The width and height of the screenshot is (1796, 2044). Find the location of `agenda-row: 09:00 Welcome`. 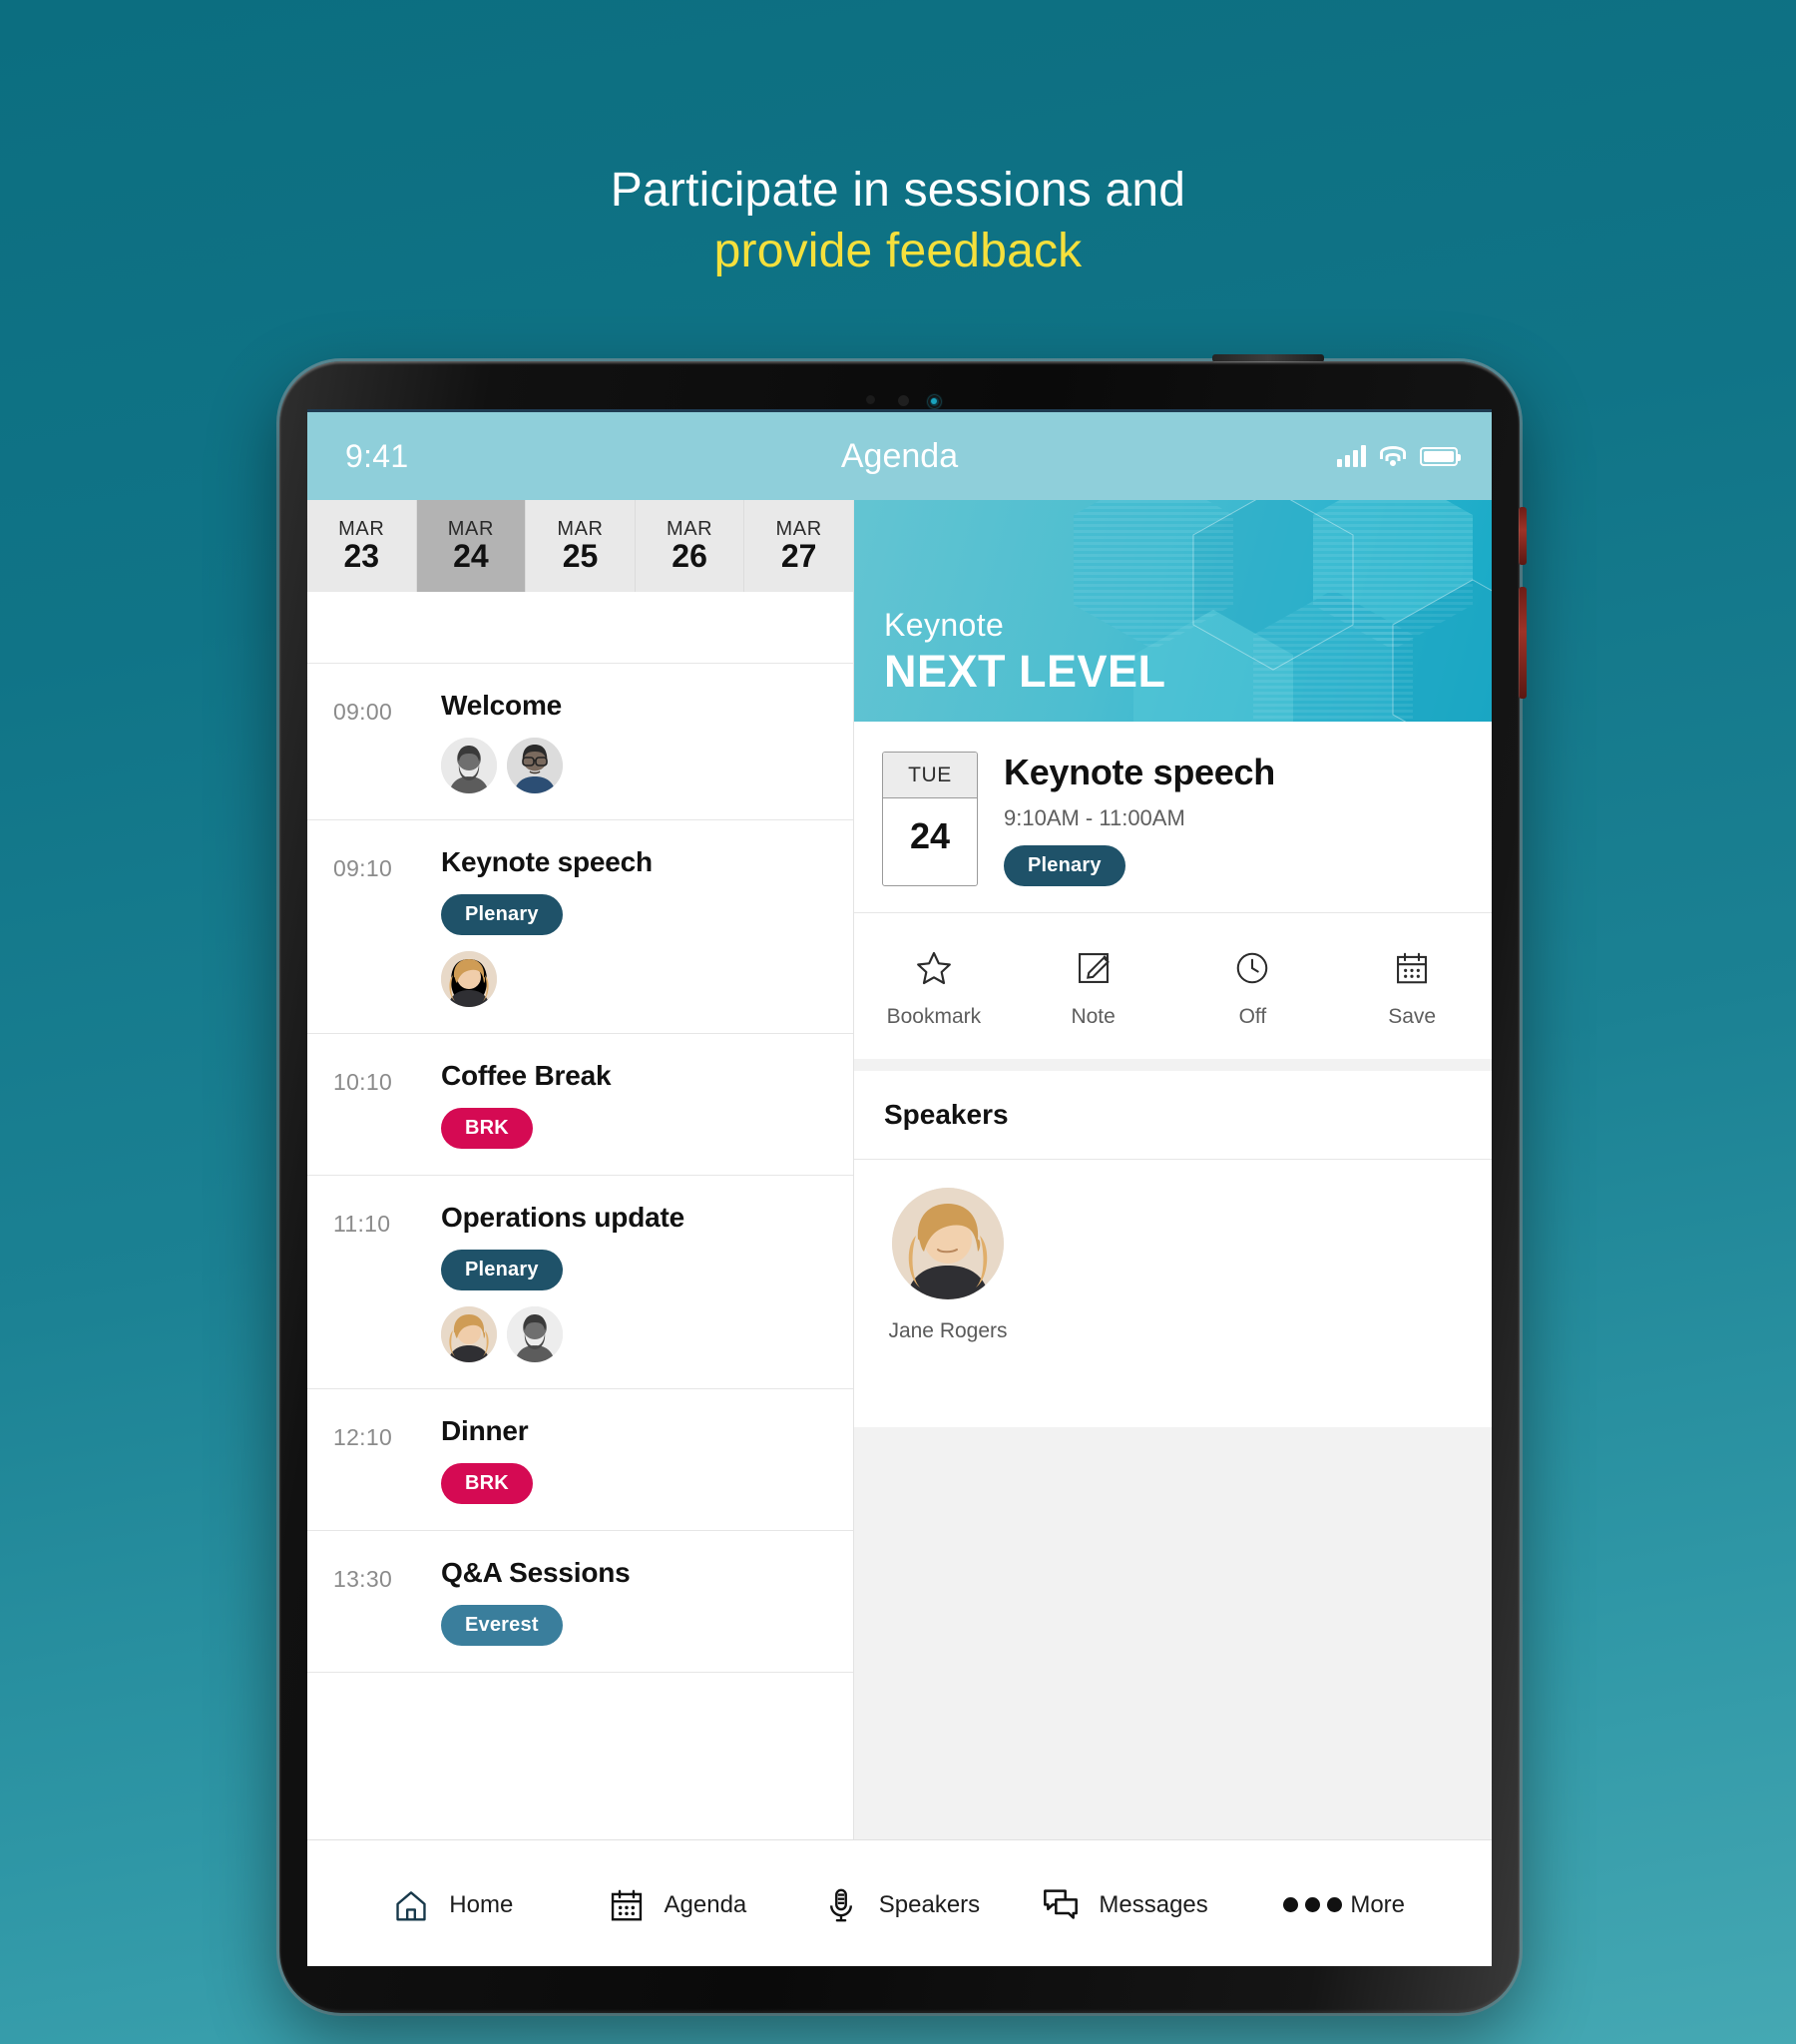

agenda-row: 09:00 Welcome is located at coordinates (580, 742).